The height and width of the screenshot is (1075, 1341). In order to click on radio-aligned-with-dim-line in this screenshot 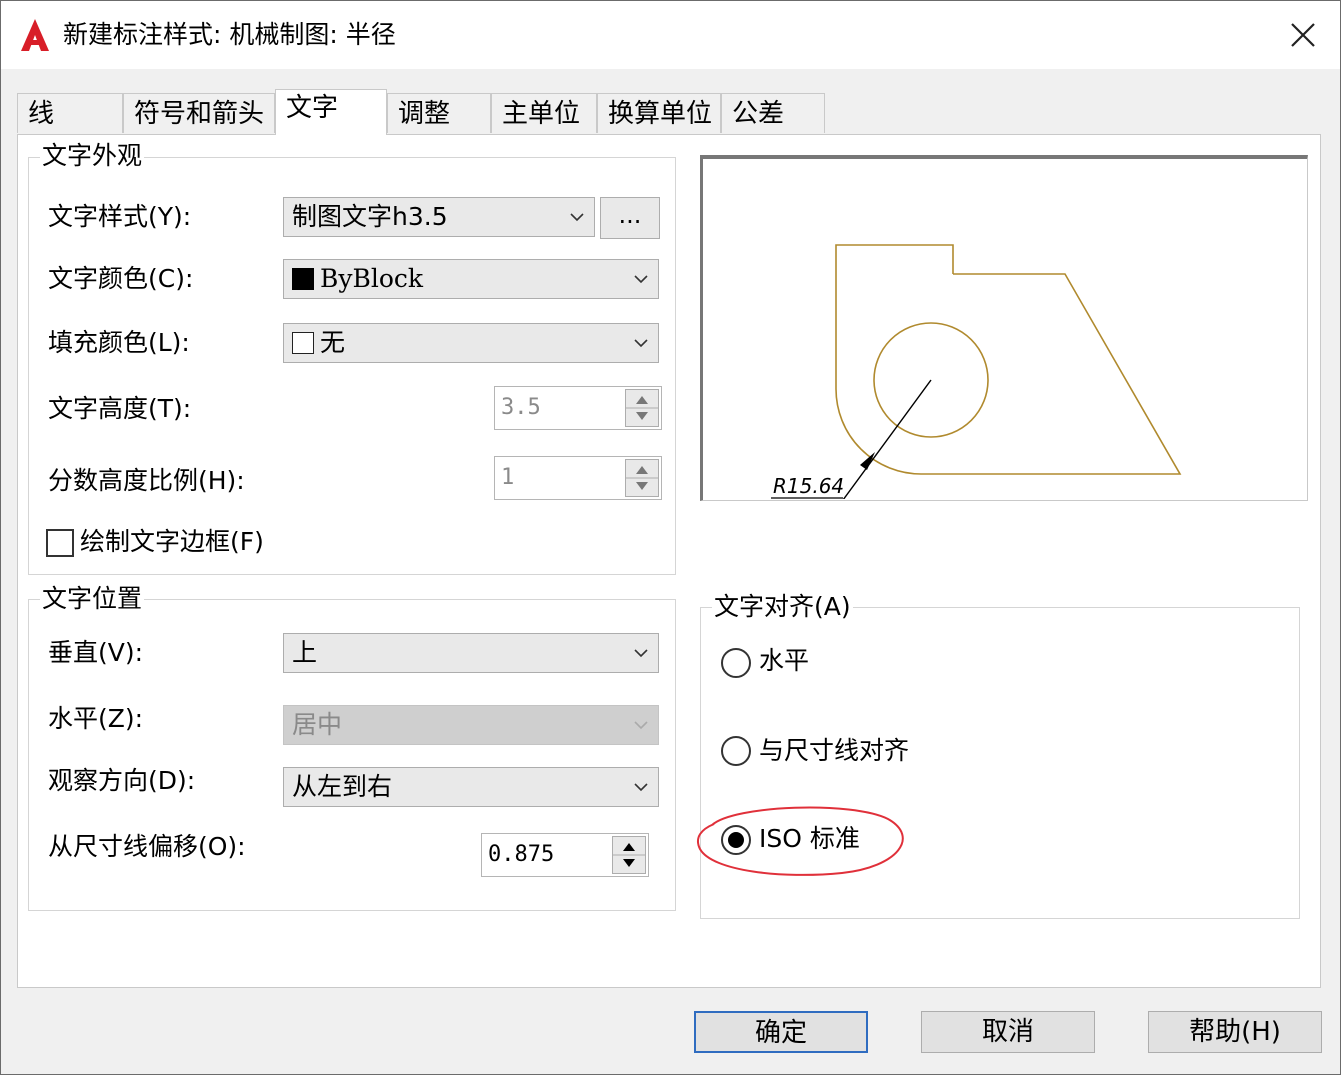, I will do `click(736, 751)`.